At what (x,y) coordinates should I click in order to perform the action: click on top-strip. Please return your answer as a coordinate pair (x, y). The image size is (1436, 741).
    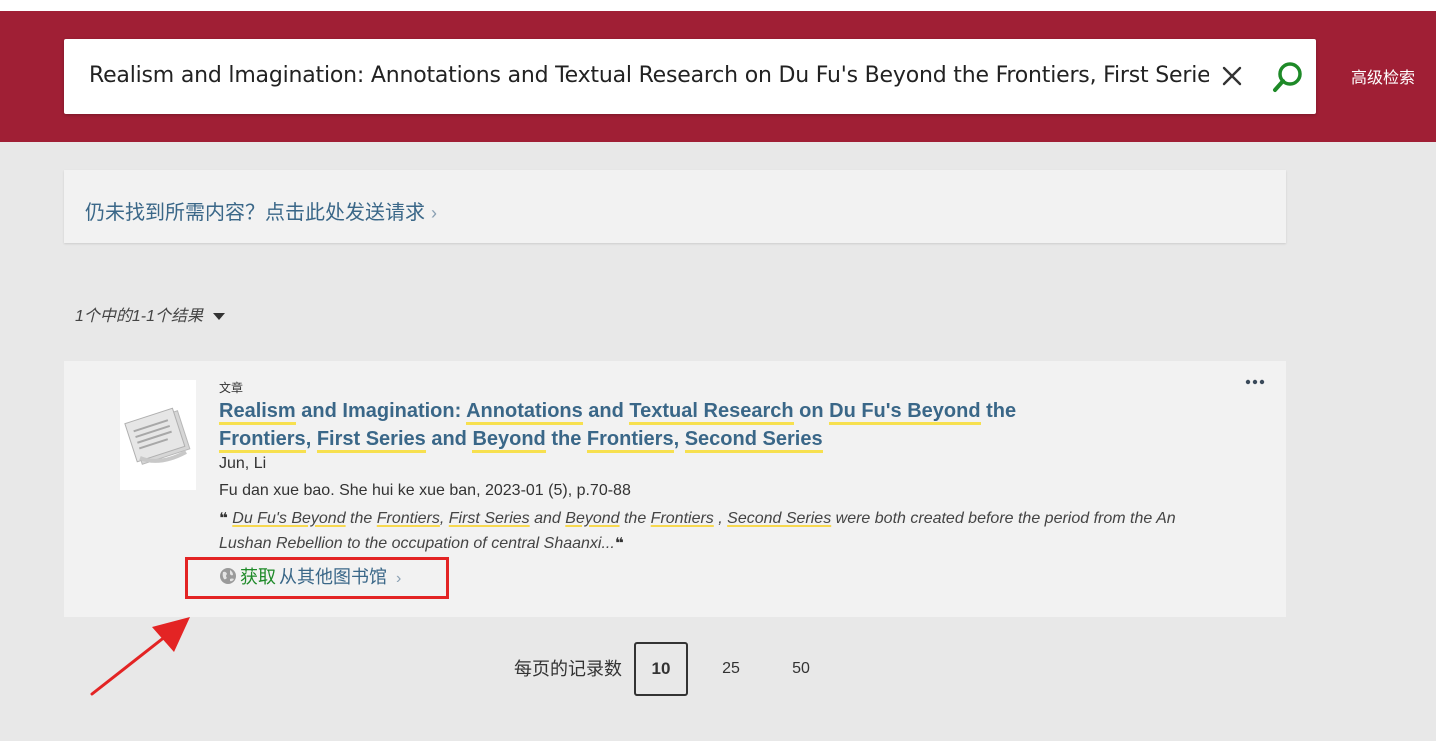
    Looking at the image, I should click on (718, 5).